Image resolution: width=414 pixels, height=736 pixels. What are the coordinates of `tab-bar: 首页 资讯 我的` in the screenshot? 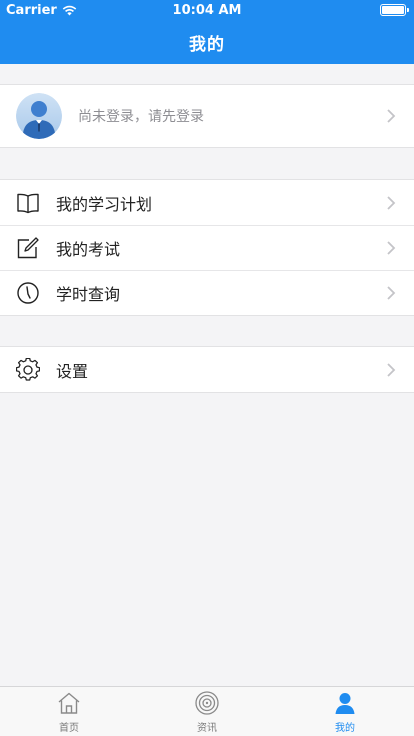 It's located at (207, 711).